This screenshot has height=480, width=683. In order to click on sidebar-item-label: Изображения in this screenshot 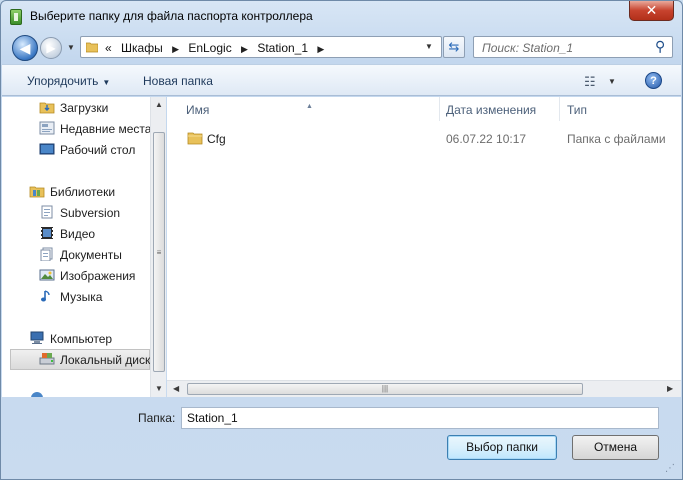, I will do `click(98, 276)`.